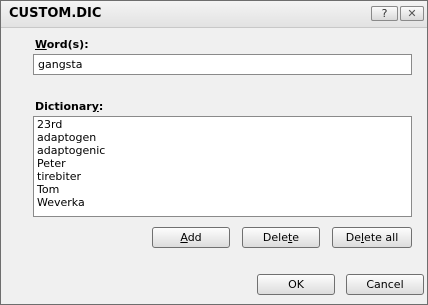 Image resolution: width=428 pixels, height=305 pixels. I want to click on list-item: Peter, so click(222, 163).